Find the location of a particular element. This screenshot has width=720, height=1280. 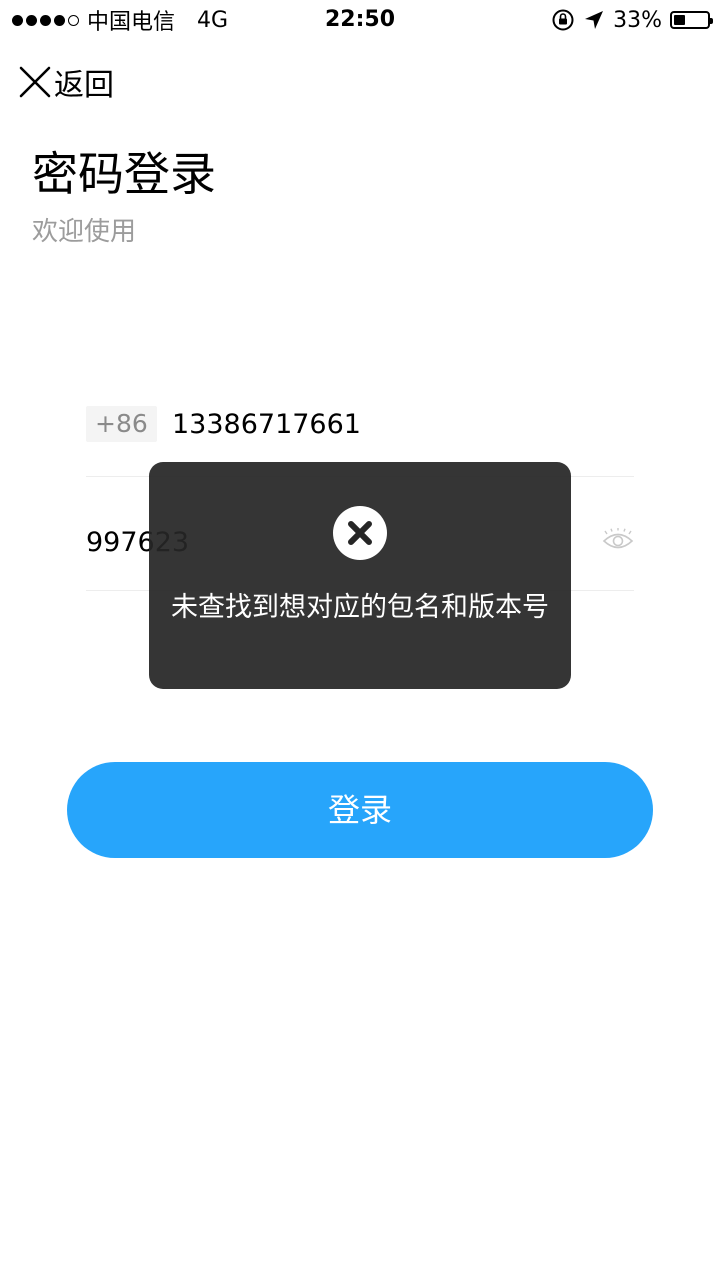

country-code-selector: +86 is located at coordinates (121, 424).